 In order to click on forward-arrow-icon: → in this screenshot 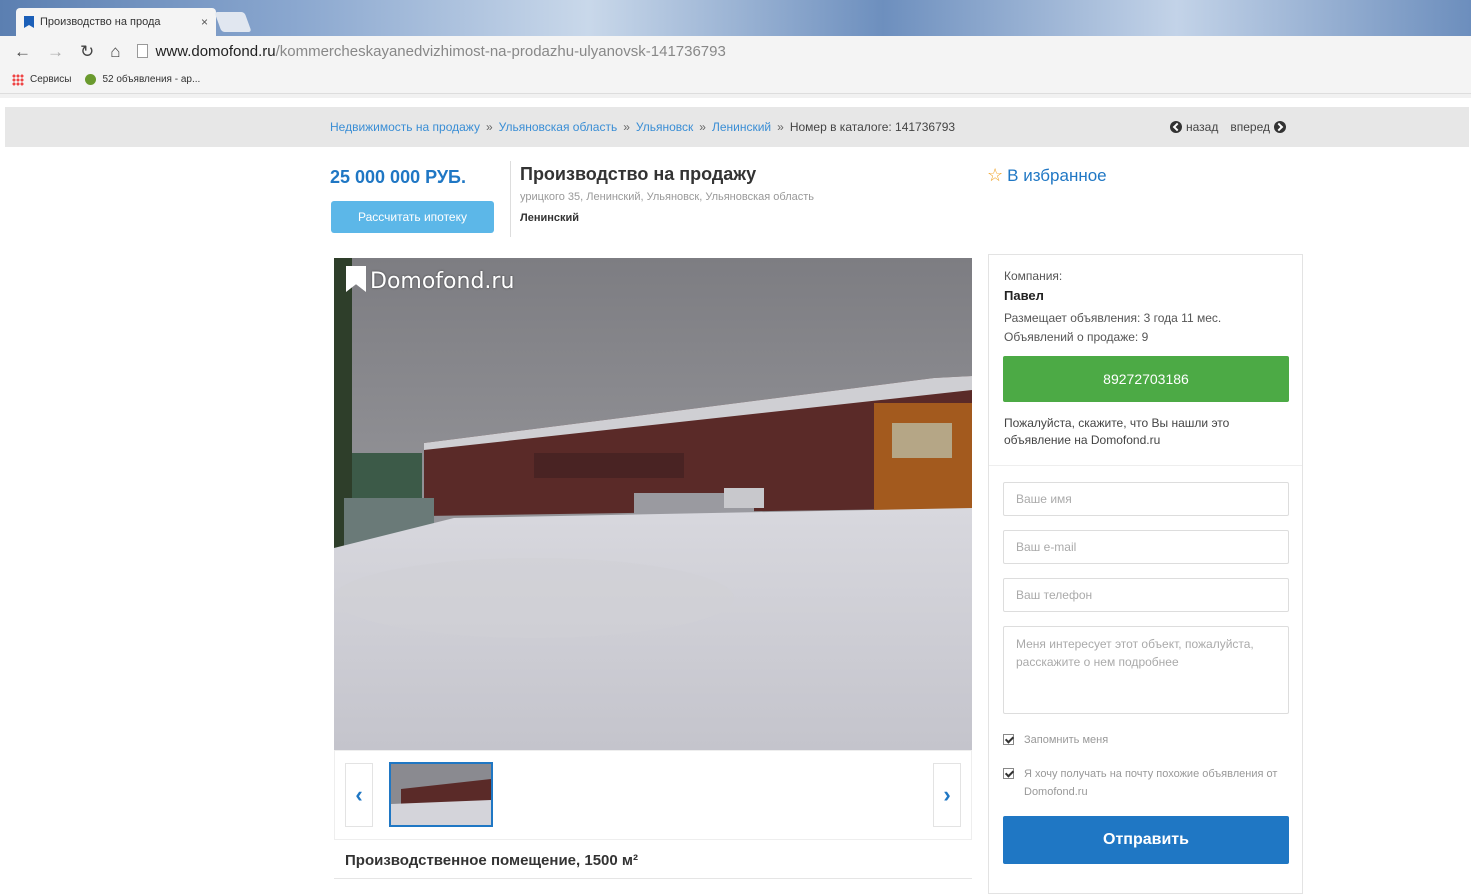, I will do `click(55, 51)`.